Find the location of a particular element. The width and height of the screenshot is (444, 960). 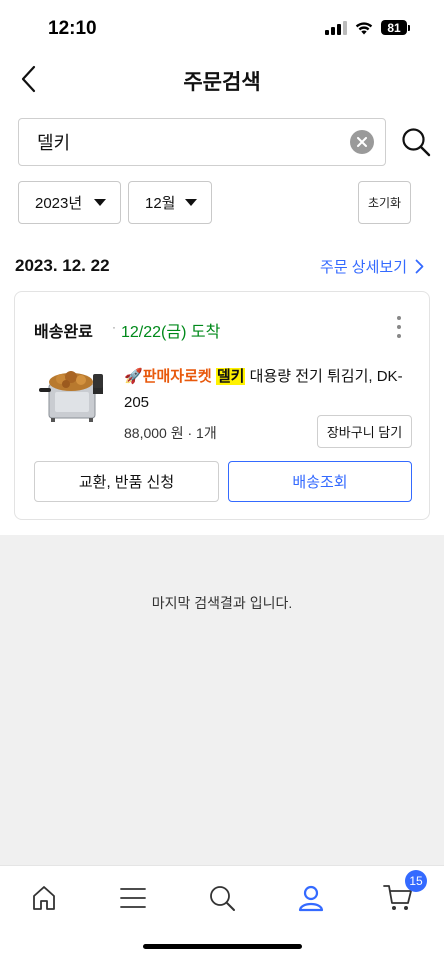

product-price-row: 88,000 원 · 1개 is located at coordinates (170, 433).